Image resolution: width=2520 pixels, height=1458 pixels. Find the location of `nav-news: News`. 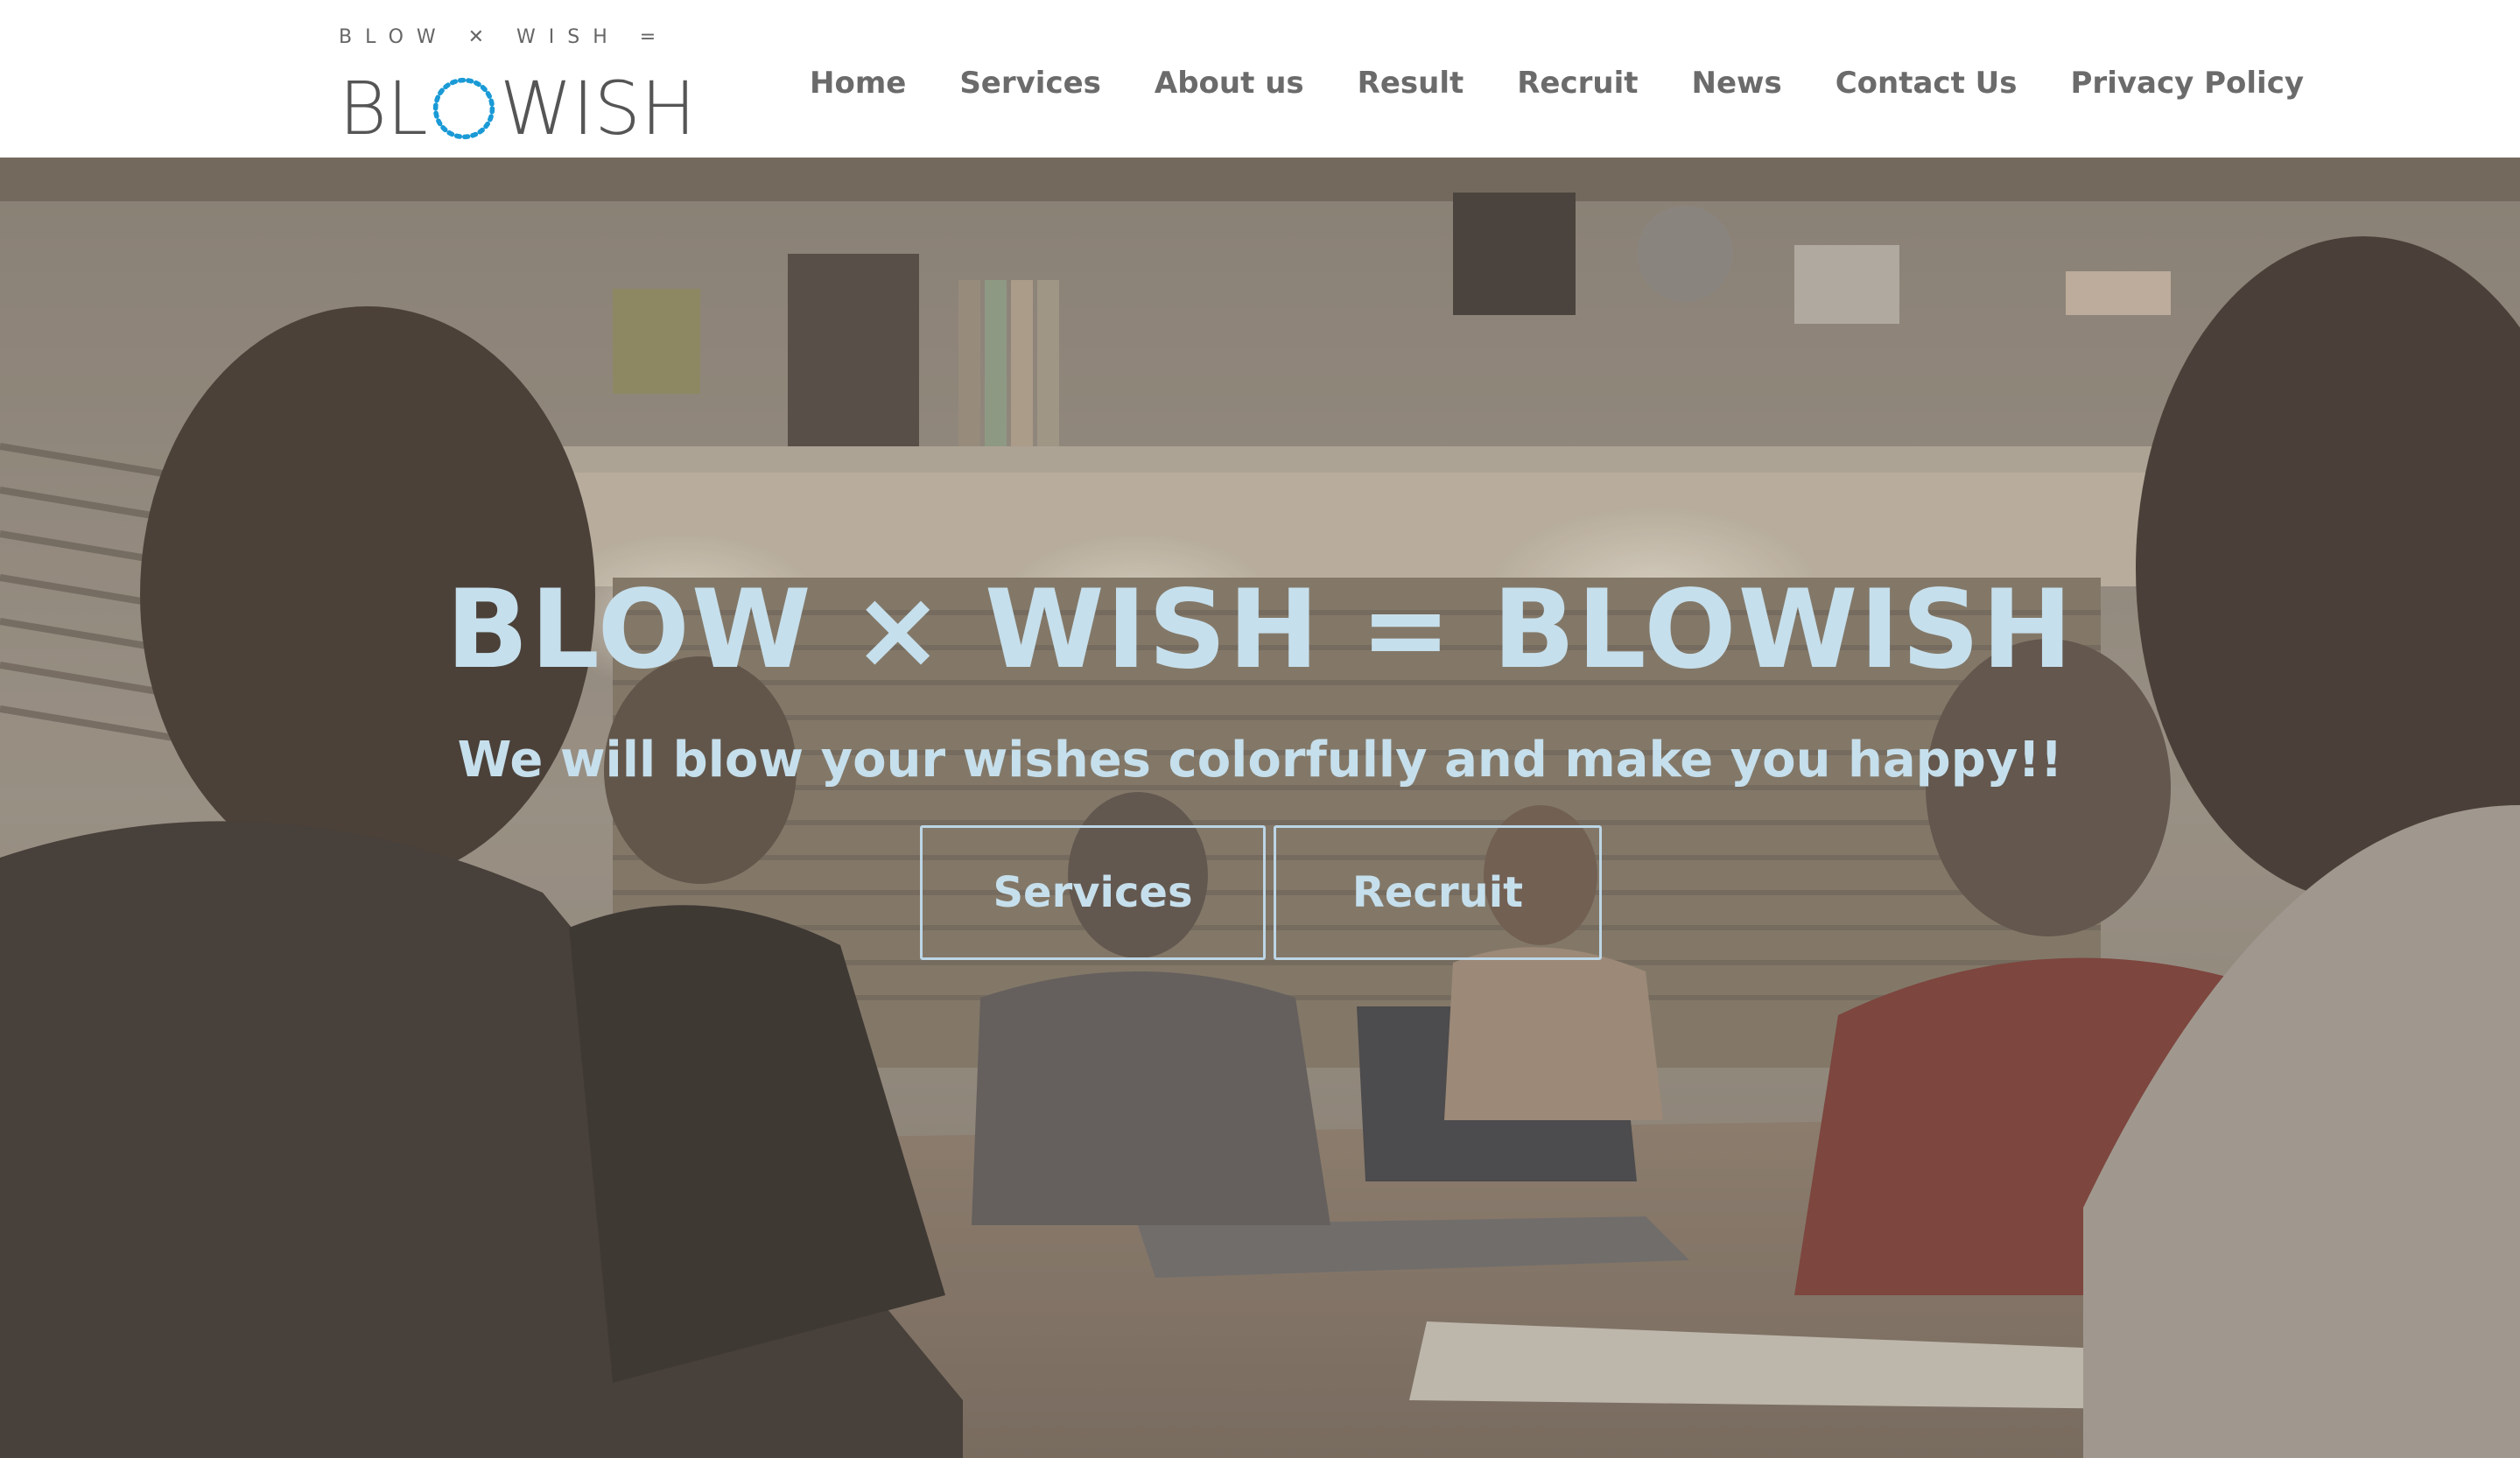

nav-news: News is located at coordinates (1737, 83).